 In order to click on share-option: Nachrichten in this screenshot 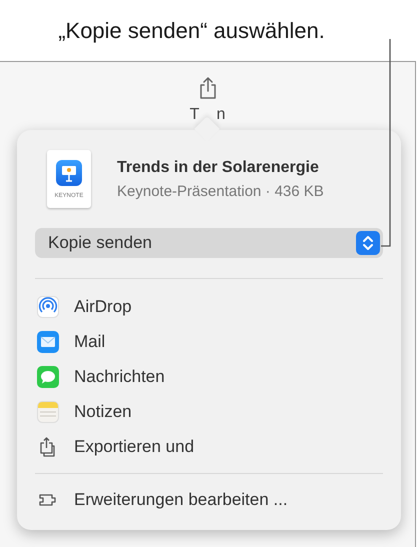, I will do `click(209, 376)`.